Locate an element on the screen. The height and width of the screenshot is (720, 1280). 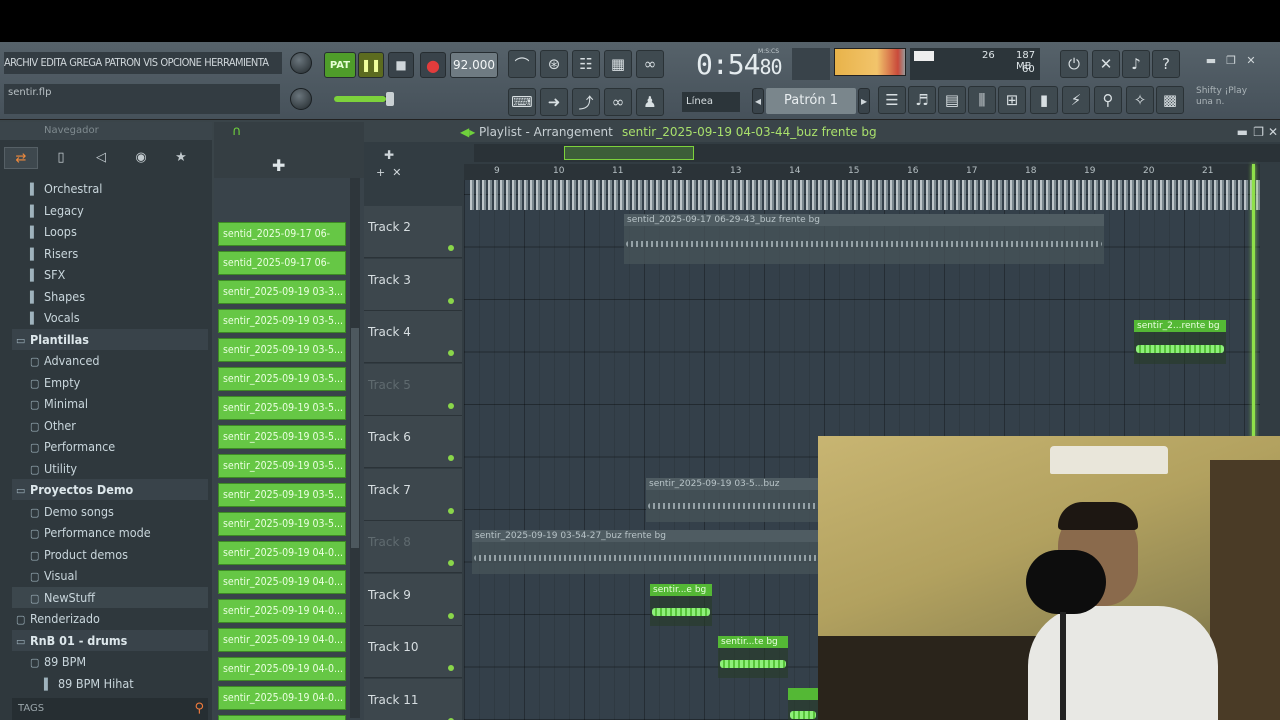
step-edit-icon: ▦ is located at coordinates (618, 64).